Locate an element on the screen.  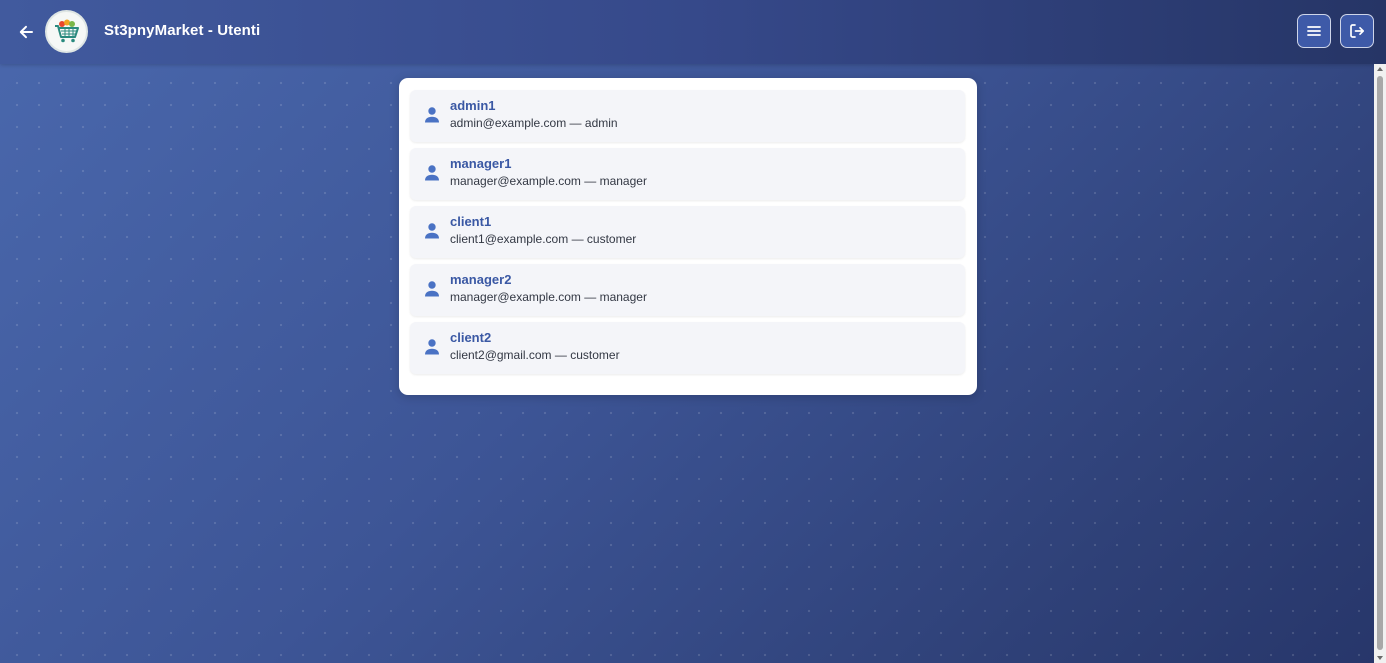
app-logo is located at coordinates (66, 31).